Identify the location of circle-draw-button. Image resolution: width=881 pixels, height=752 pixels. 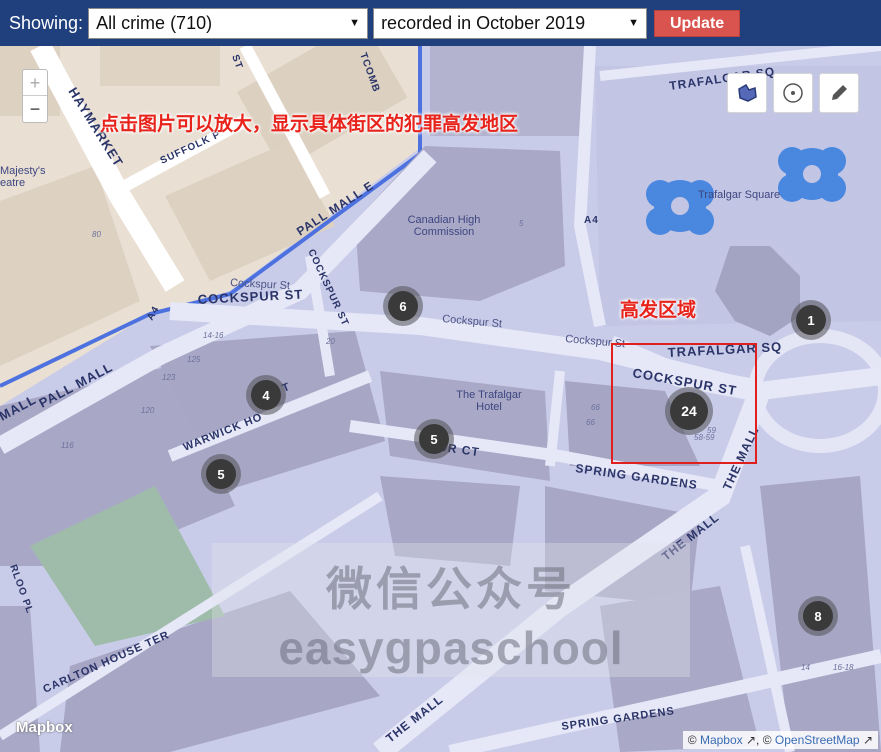
(793, 93).